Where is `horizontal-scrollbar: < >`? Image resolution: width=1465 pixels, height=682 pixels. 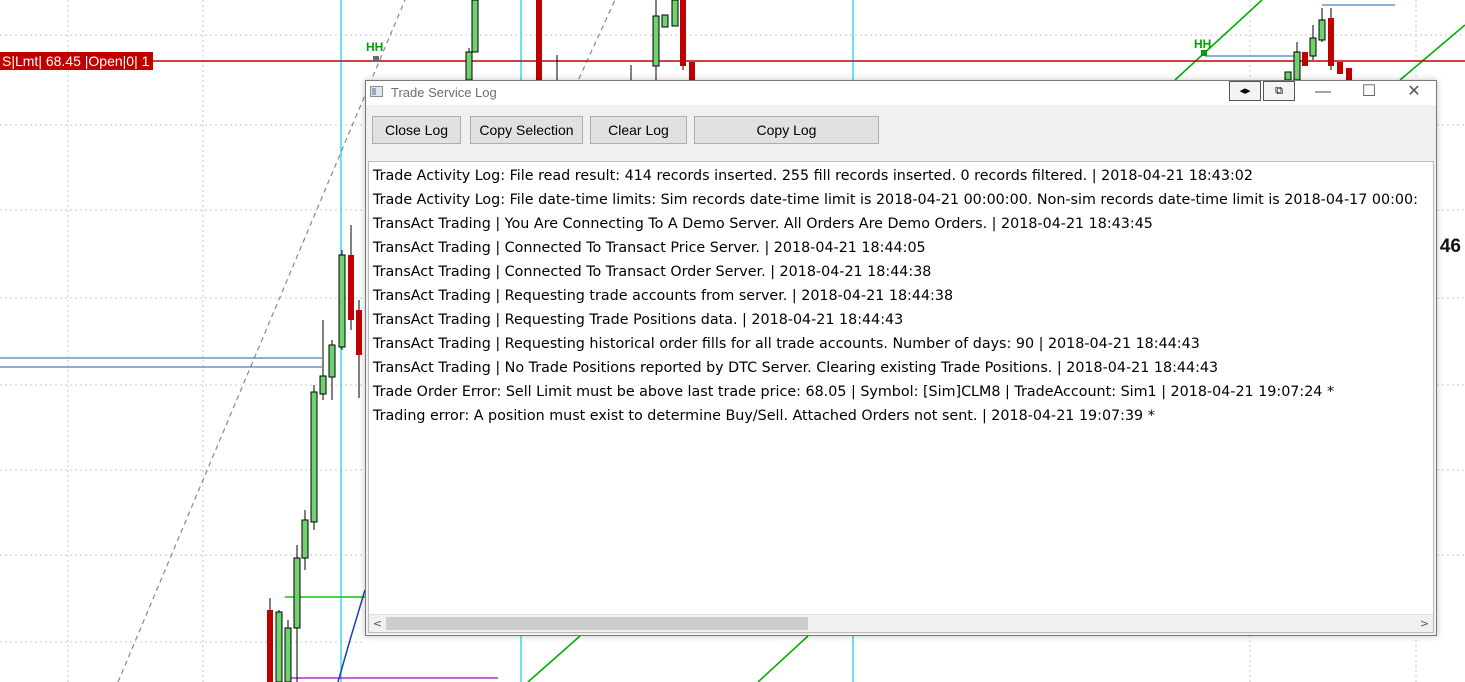
horizontal-scrollbar: < > is located at coordinates (901, 623).